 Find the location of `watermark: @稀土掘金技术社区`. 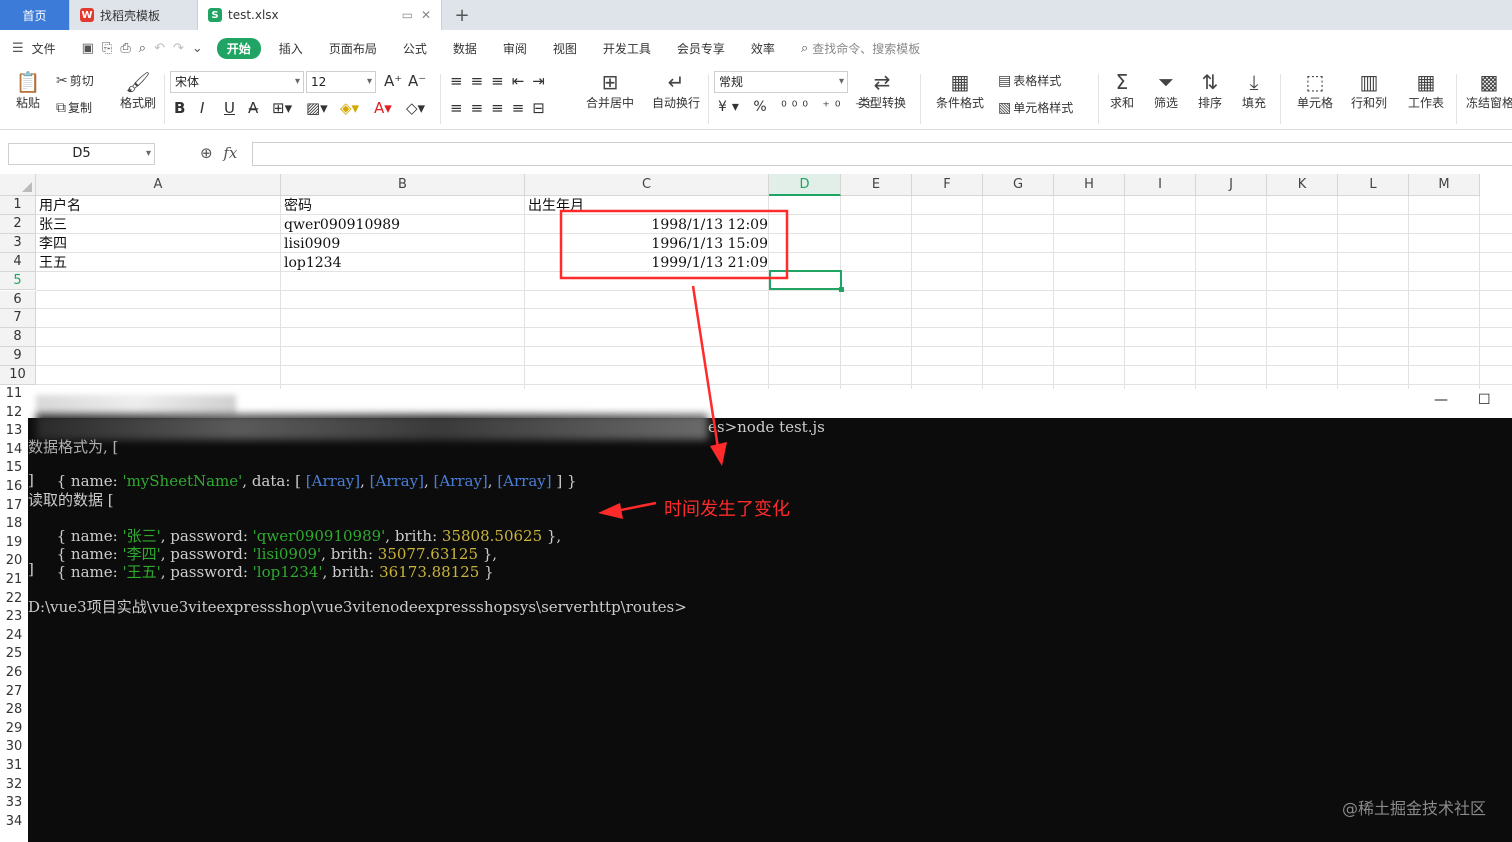

watermark: @稀土掘金技术社区 is located at coordinates (1413, 808).